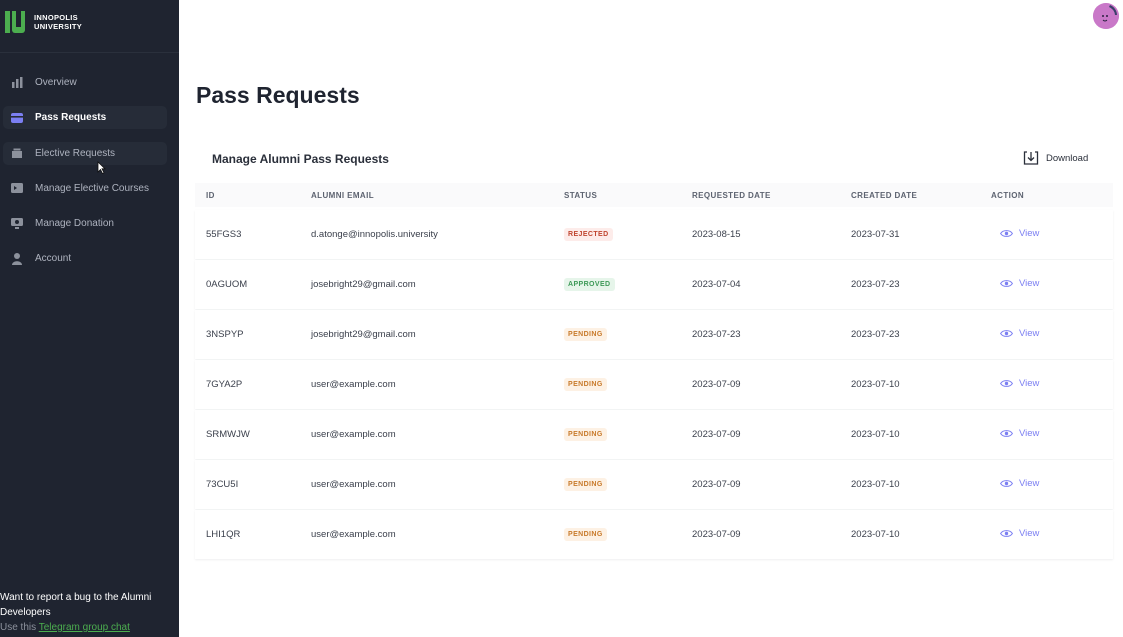 This screenshot has height=637, width=1123. I want to click on row-id: LHI1QR, so click(223, 534).